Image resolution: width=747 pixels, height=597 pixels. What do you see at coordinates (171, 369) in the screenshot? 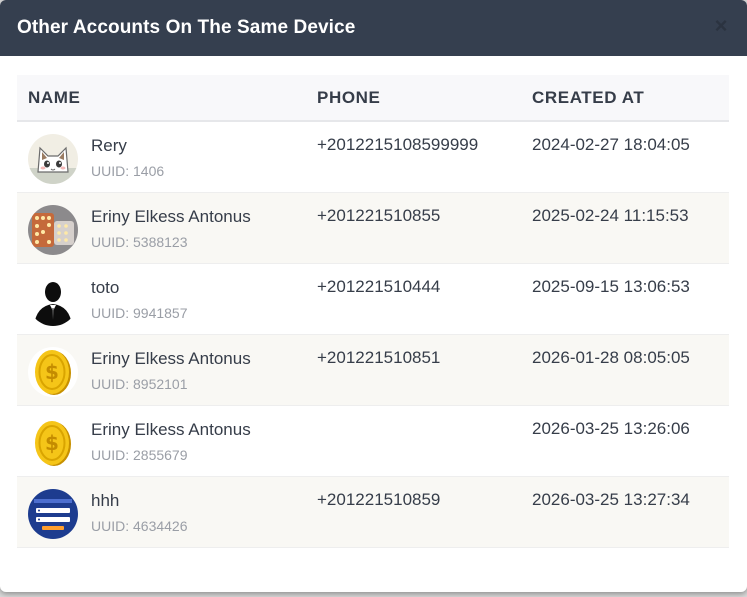
I see `account-info: Eriny Elkess Antonus UUID: 8952101` at bounding box center [171, 369].